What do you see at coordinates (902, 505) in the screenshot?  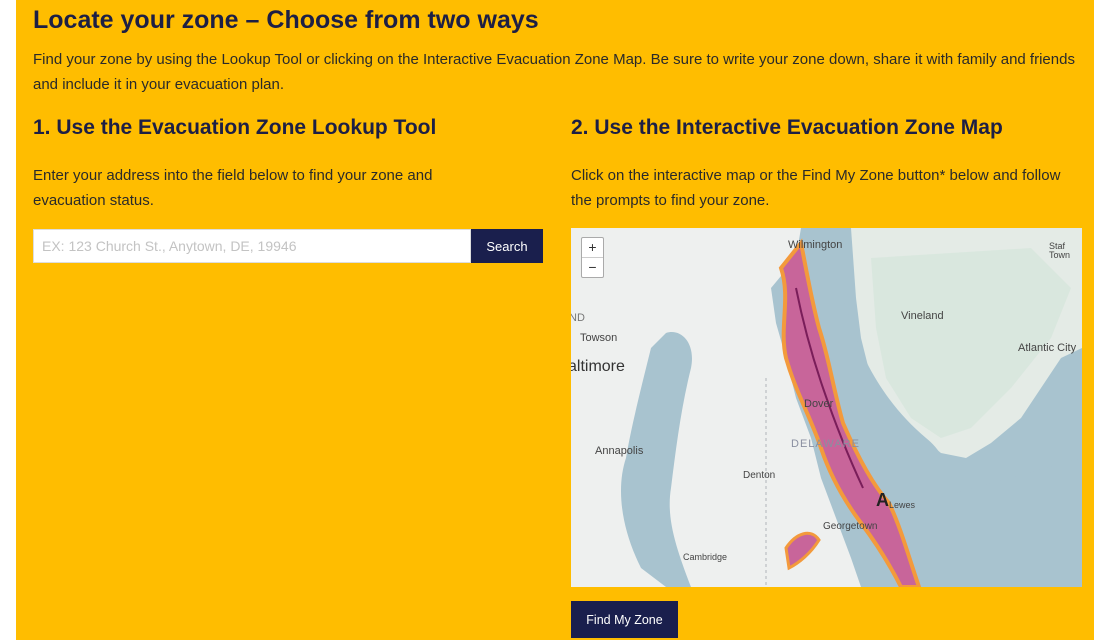 I see `map-label-lewes: Lewes` at bounding box center [902, 505].